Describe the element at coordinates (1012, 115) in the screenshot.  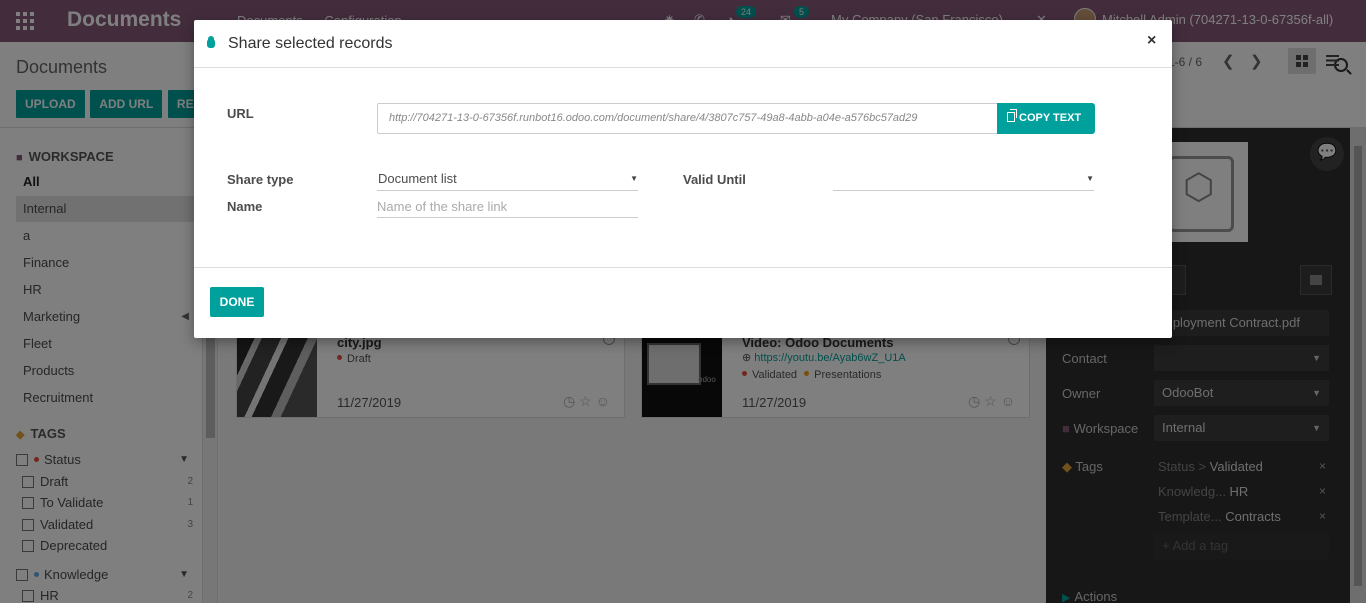
I see `clipboard-icon` at that location.